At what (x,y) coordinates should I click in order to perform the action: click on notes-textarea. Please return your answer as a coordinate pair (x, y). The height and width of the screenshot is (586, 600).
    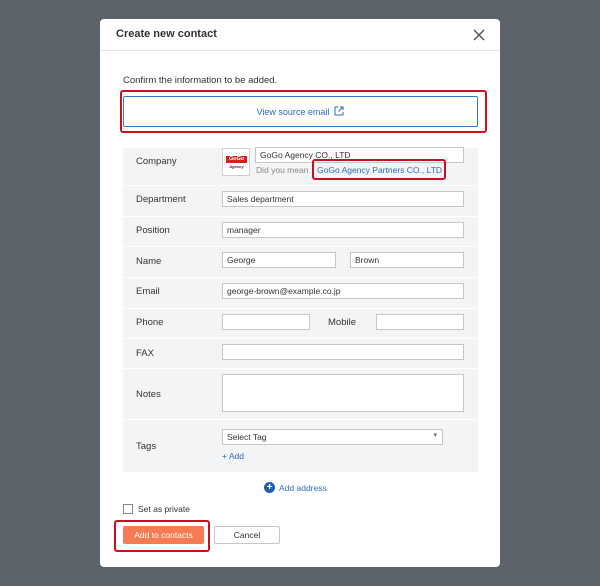
    Looking at the image, I should click on (343, 393).